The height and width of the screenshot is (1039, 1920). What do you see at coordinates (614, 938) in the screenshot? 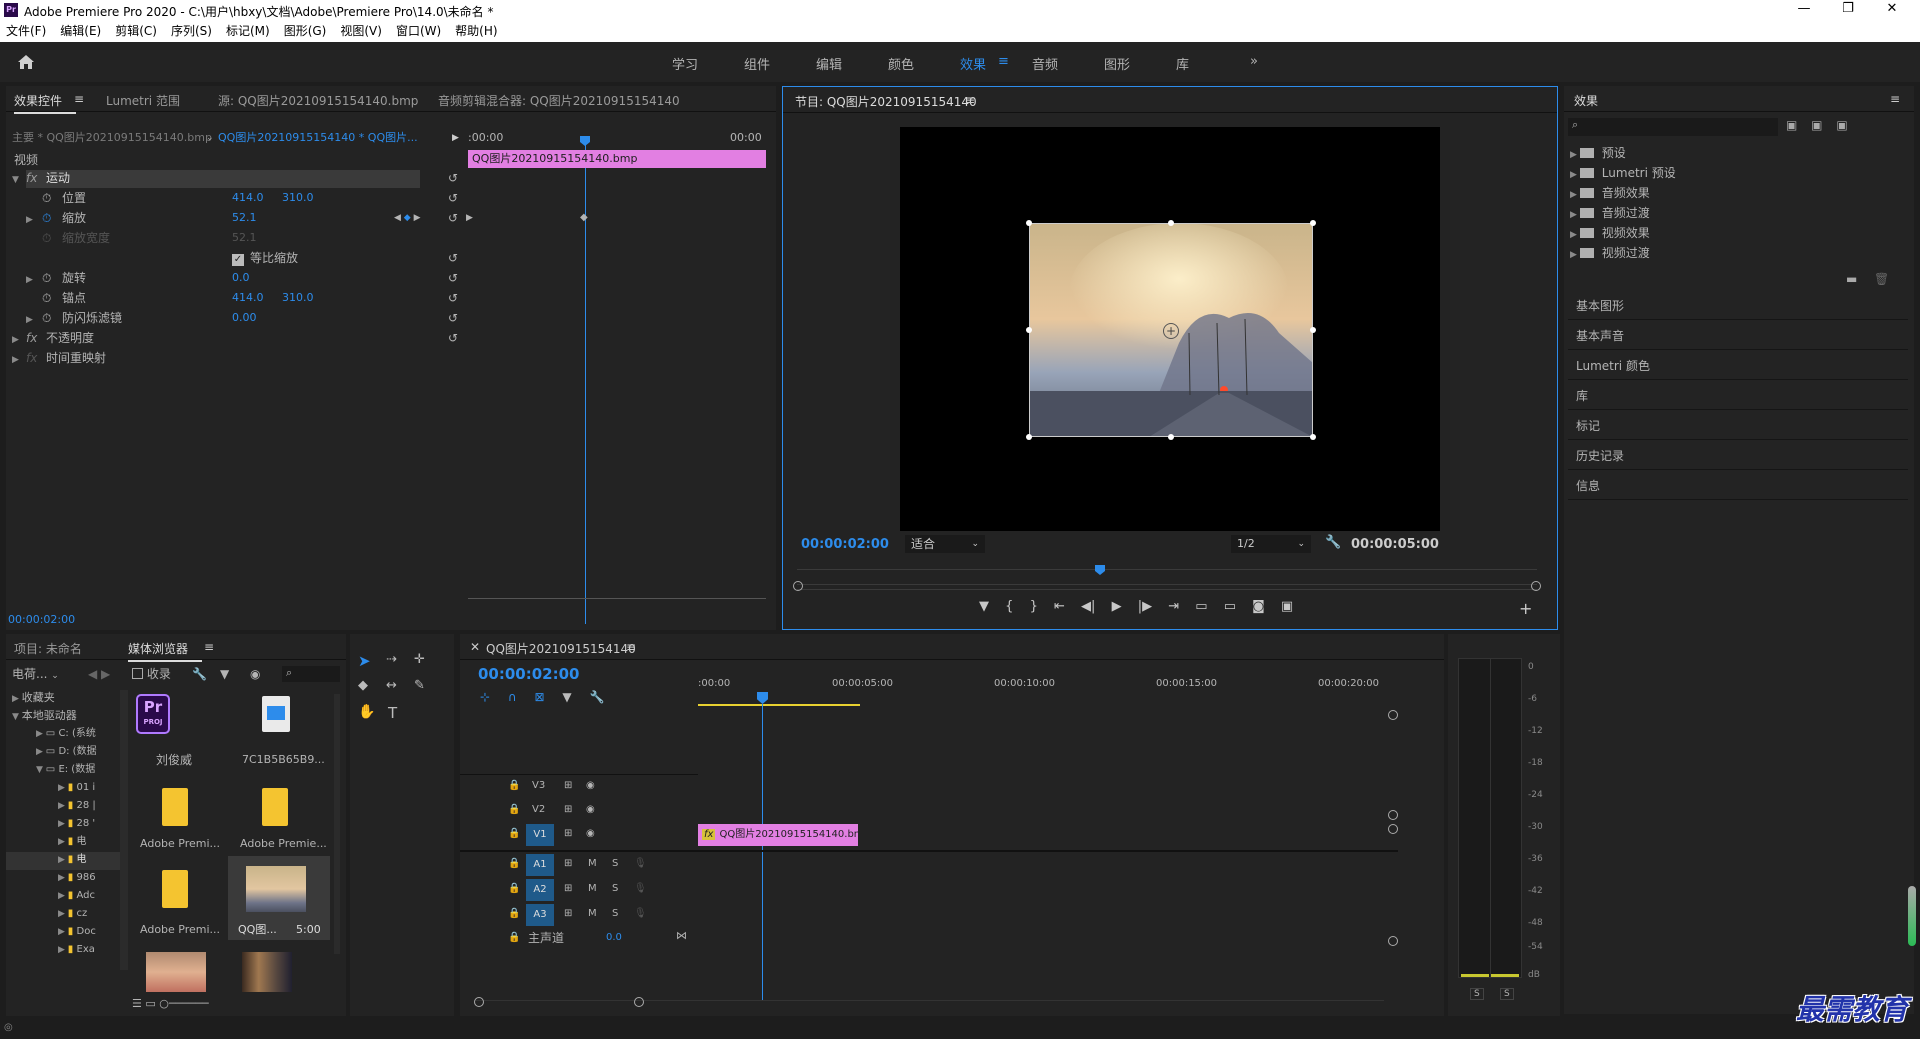
I see `master-volume-value: 0.0` at bounding box center [614, 938].